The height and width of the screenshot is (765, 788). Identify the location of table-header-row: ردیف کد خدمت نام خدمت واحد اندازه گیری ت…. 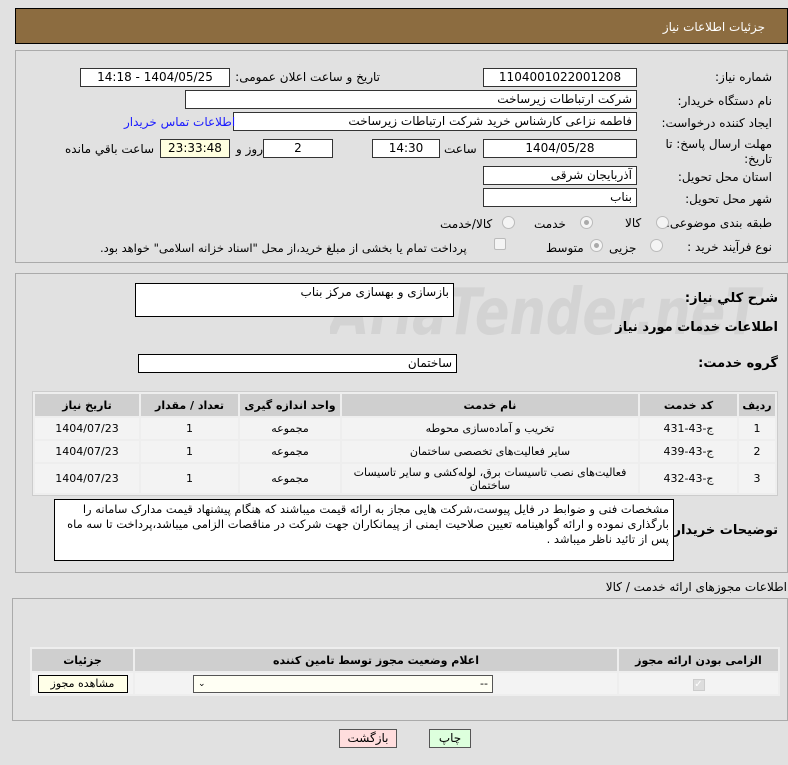
(405, 405).